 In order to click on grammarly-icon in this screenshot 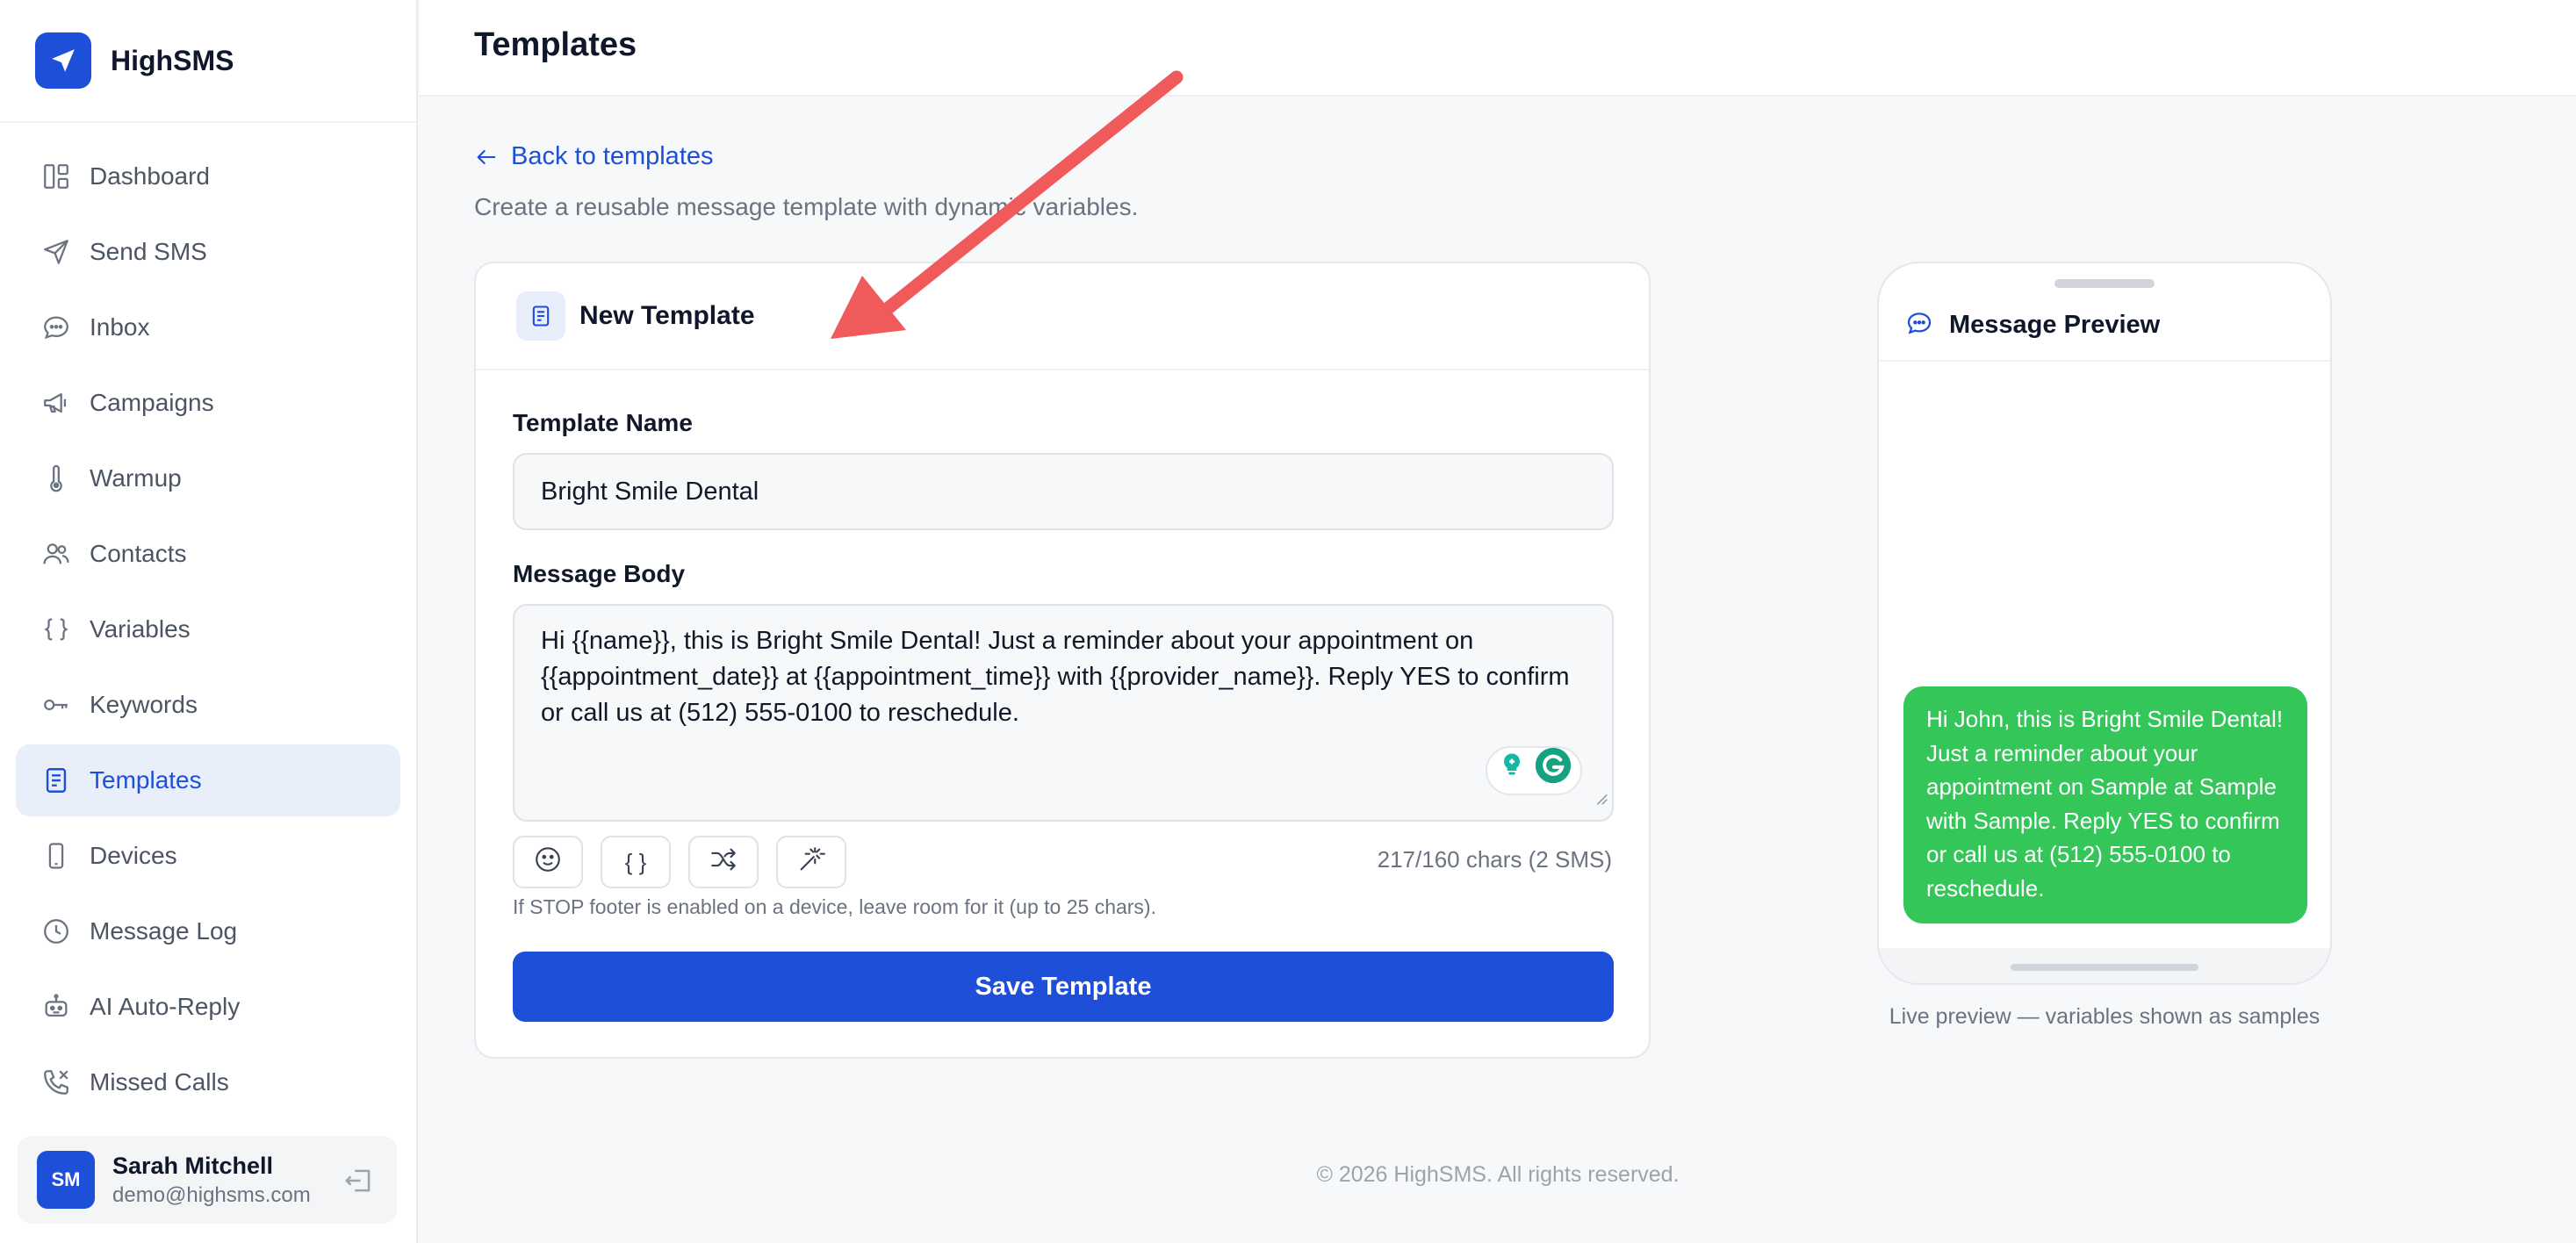, I will do `click(1553, 770)`.